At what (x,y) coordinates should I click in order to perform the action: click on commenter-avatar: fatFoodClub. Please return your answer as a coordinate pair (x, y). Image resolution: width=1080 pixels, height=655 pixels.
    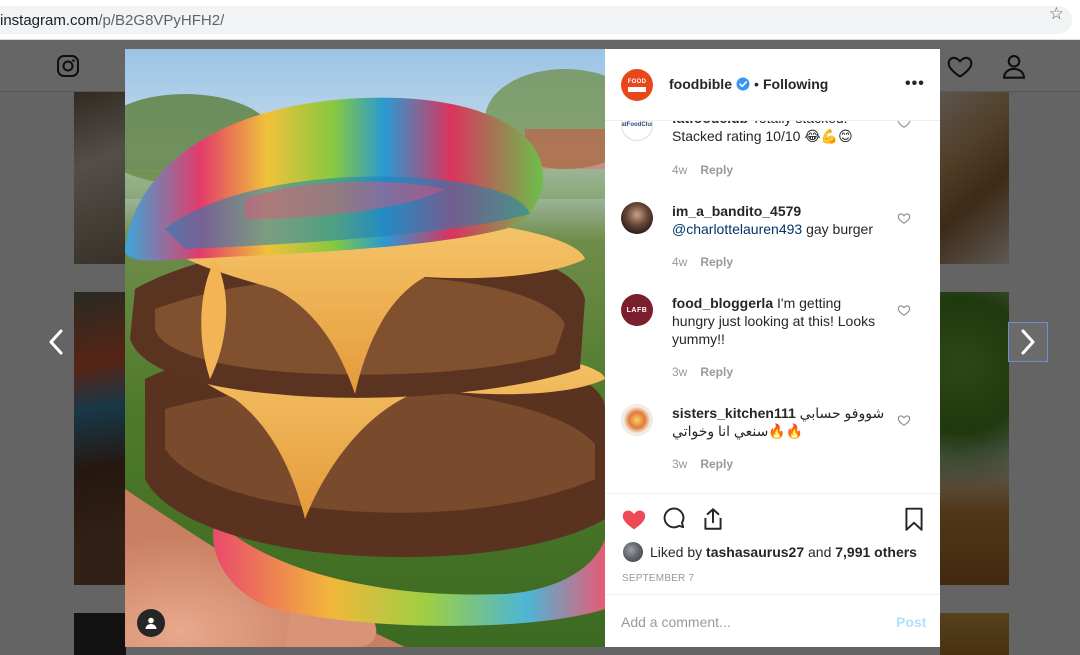
    Looking at the image, I should click on (637, 131).